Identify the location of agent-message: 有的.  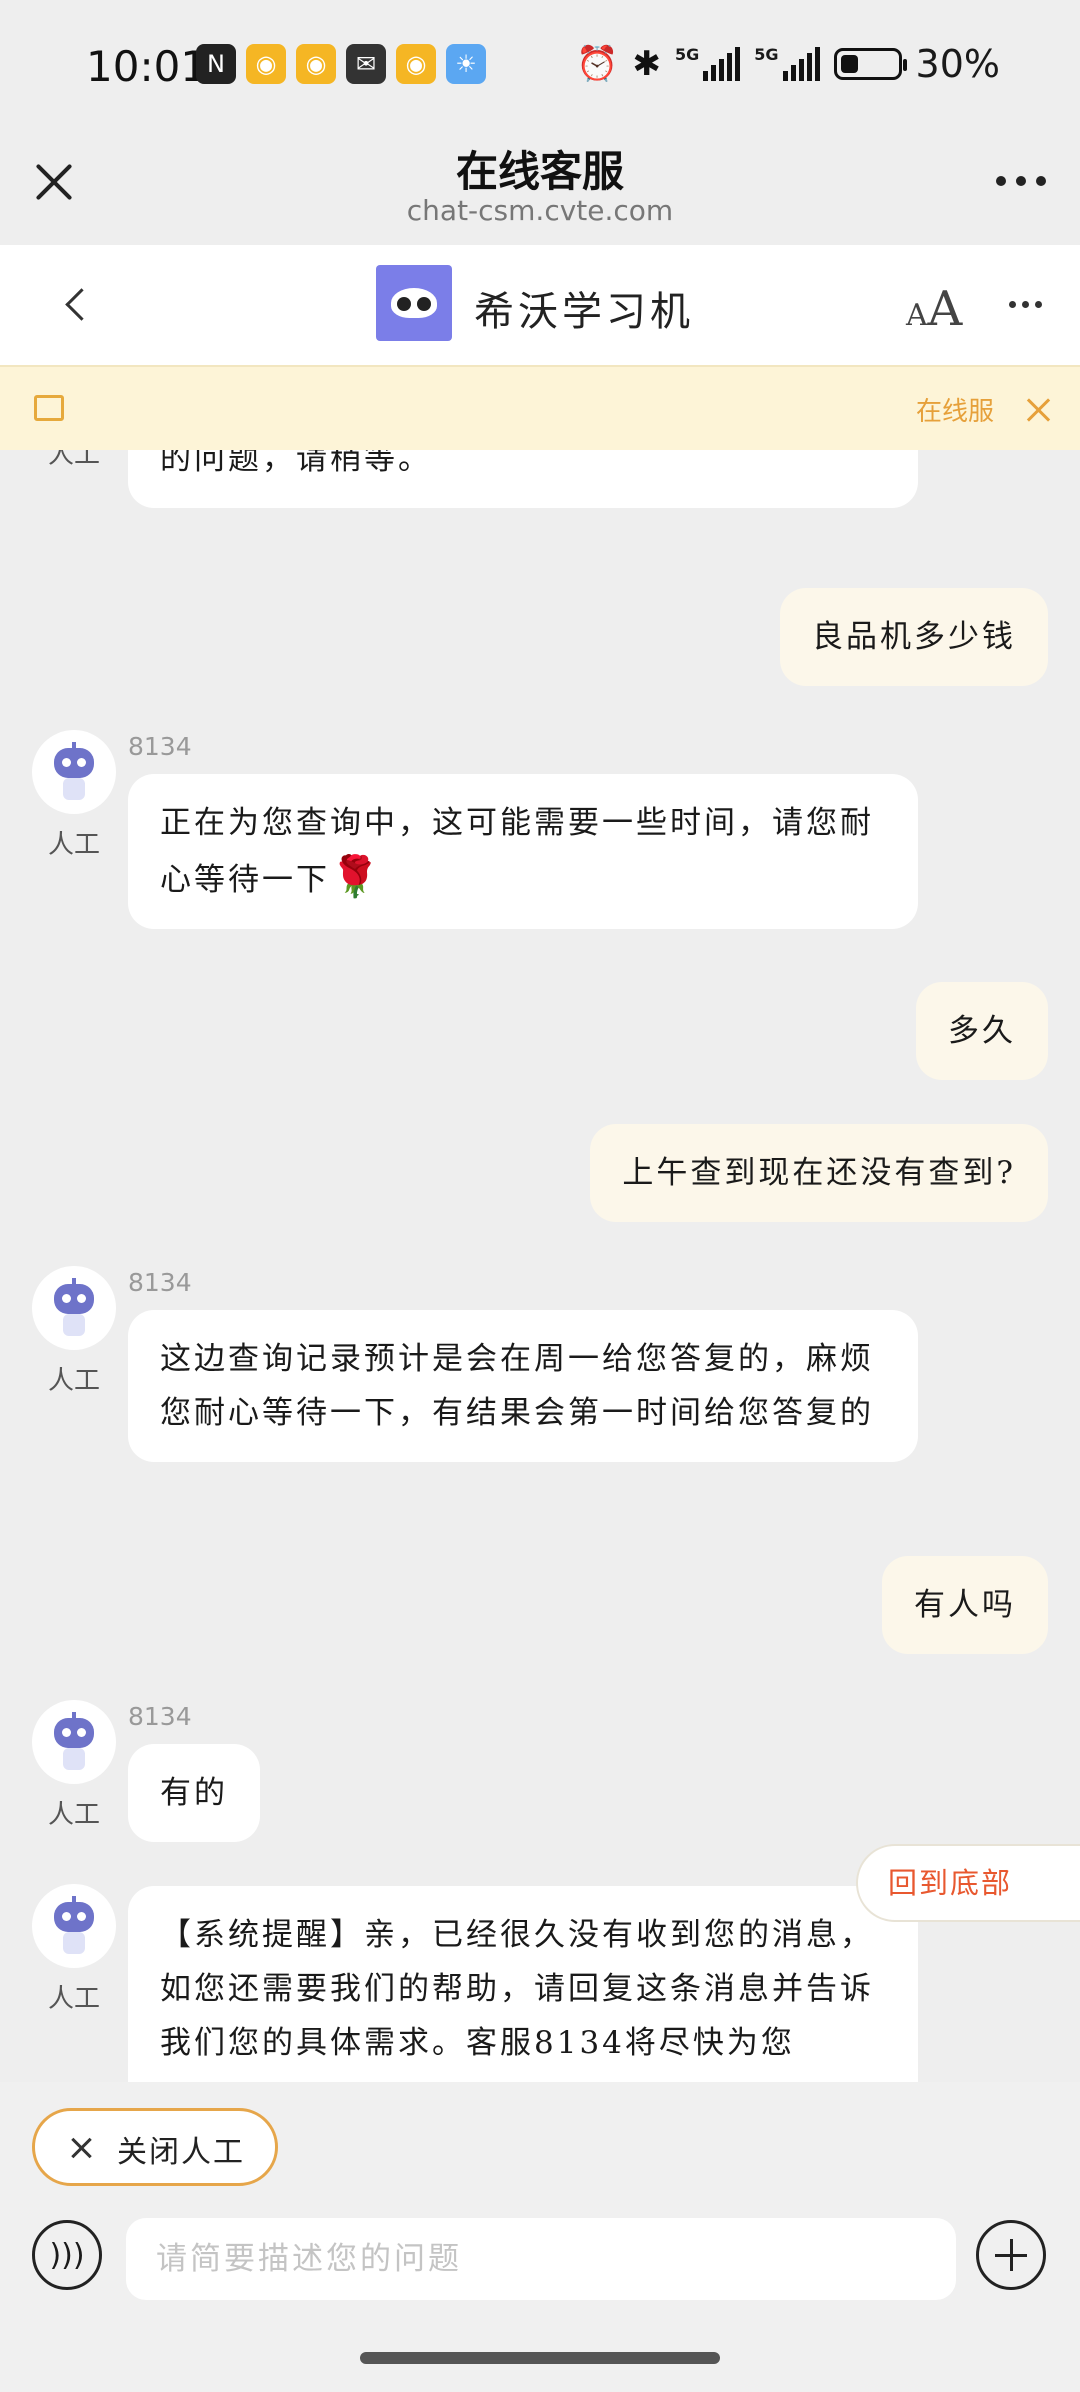
(194, 1793).